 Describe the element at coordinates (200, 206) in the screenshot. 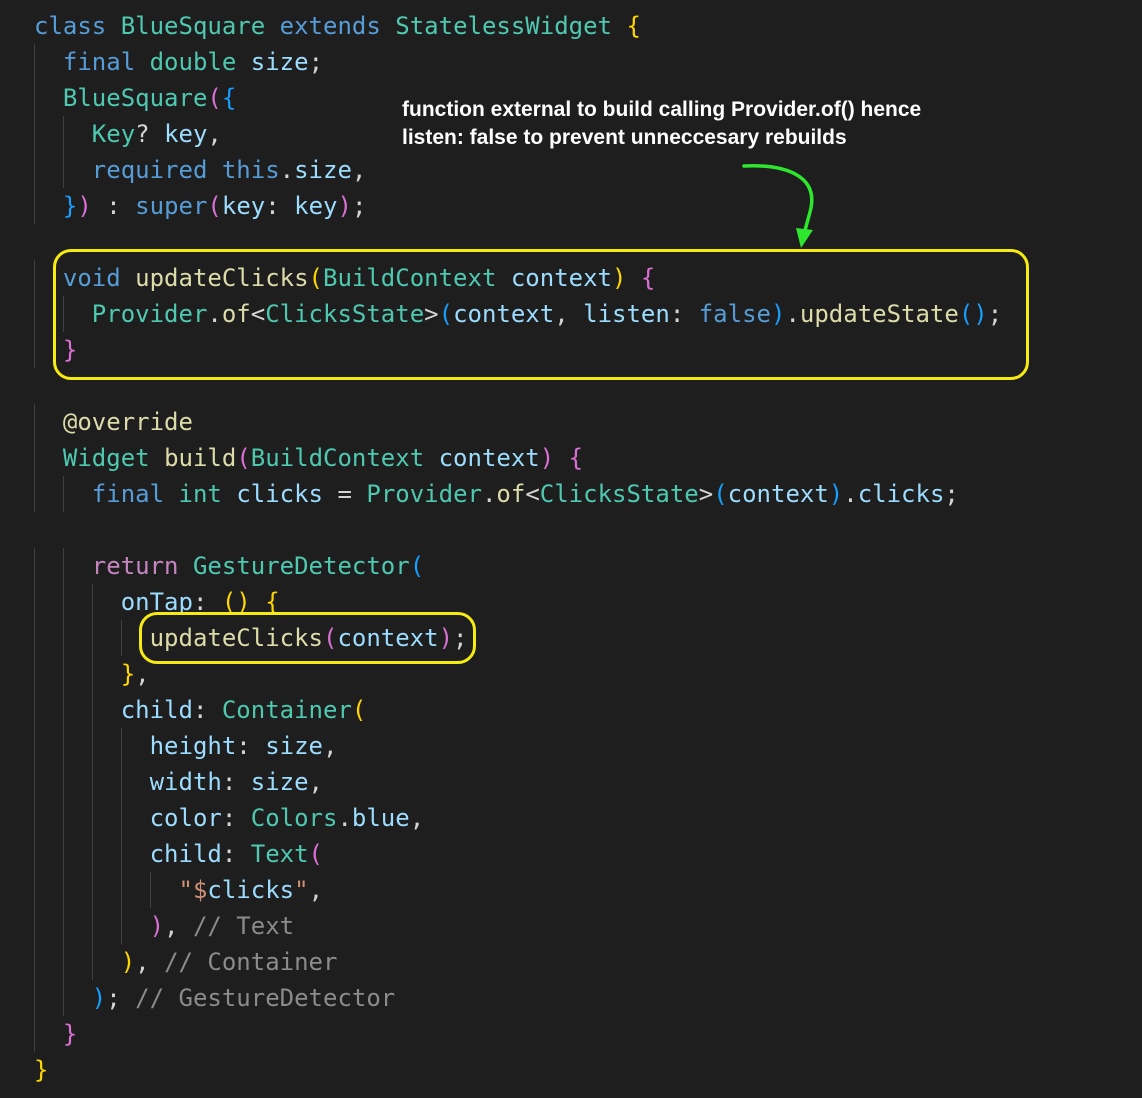

I see `code-line: }) : super(key: key);` at that location.